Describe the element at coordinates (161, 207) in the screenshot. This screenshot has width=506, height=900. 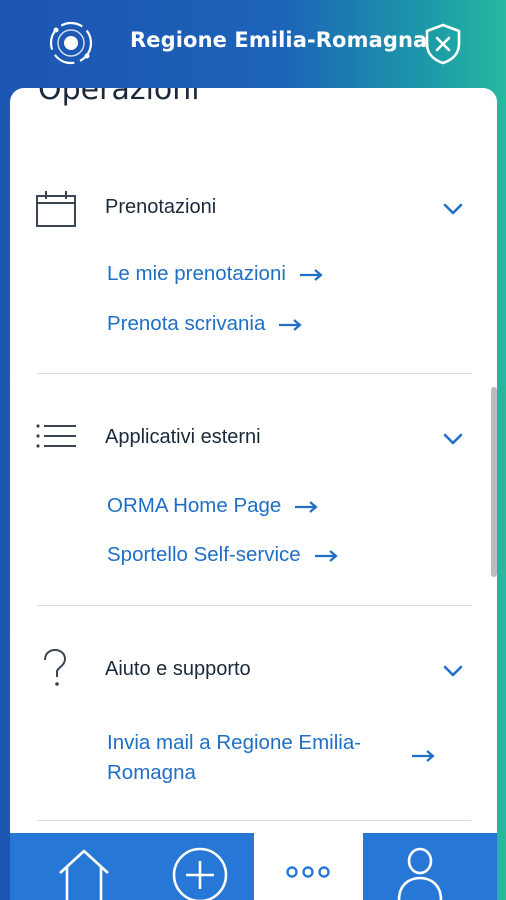
I see `group-label: Prenotazioni` at that location.